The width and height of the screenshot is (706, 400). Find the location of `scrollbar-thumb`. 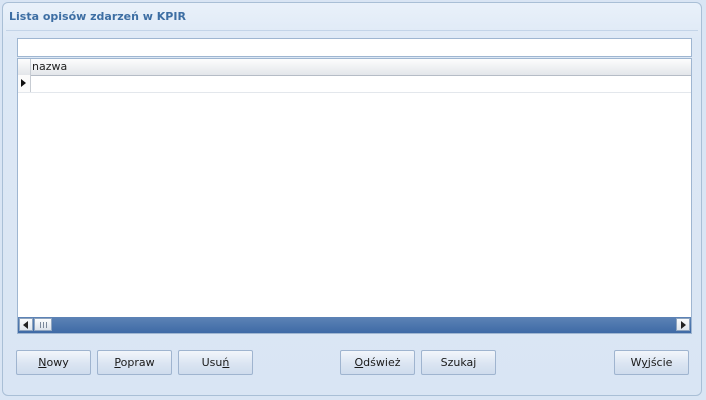

scrollbar-thumb is located at coordinates (43, 324).